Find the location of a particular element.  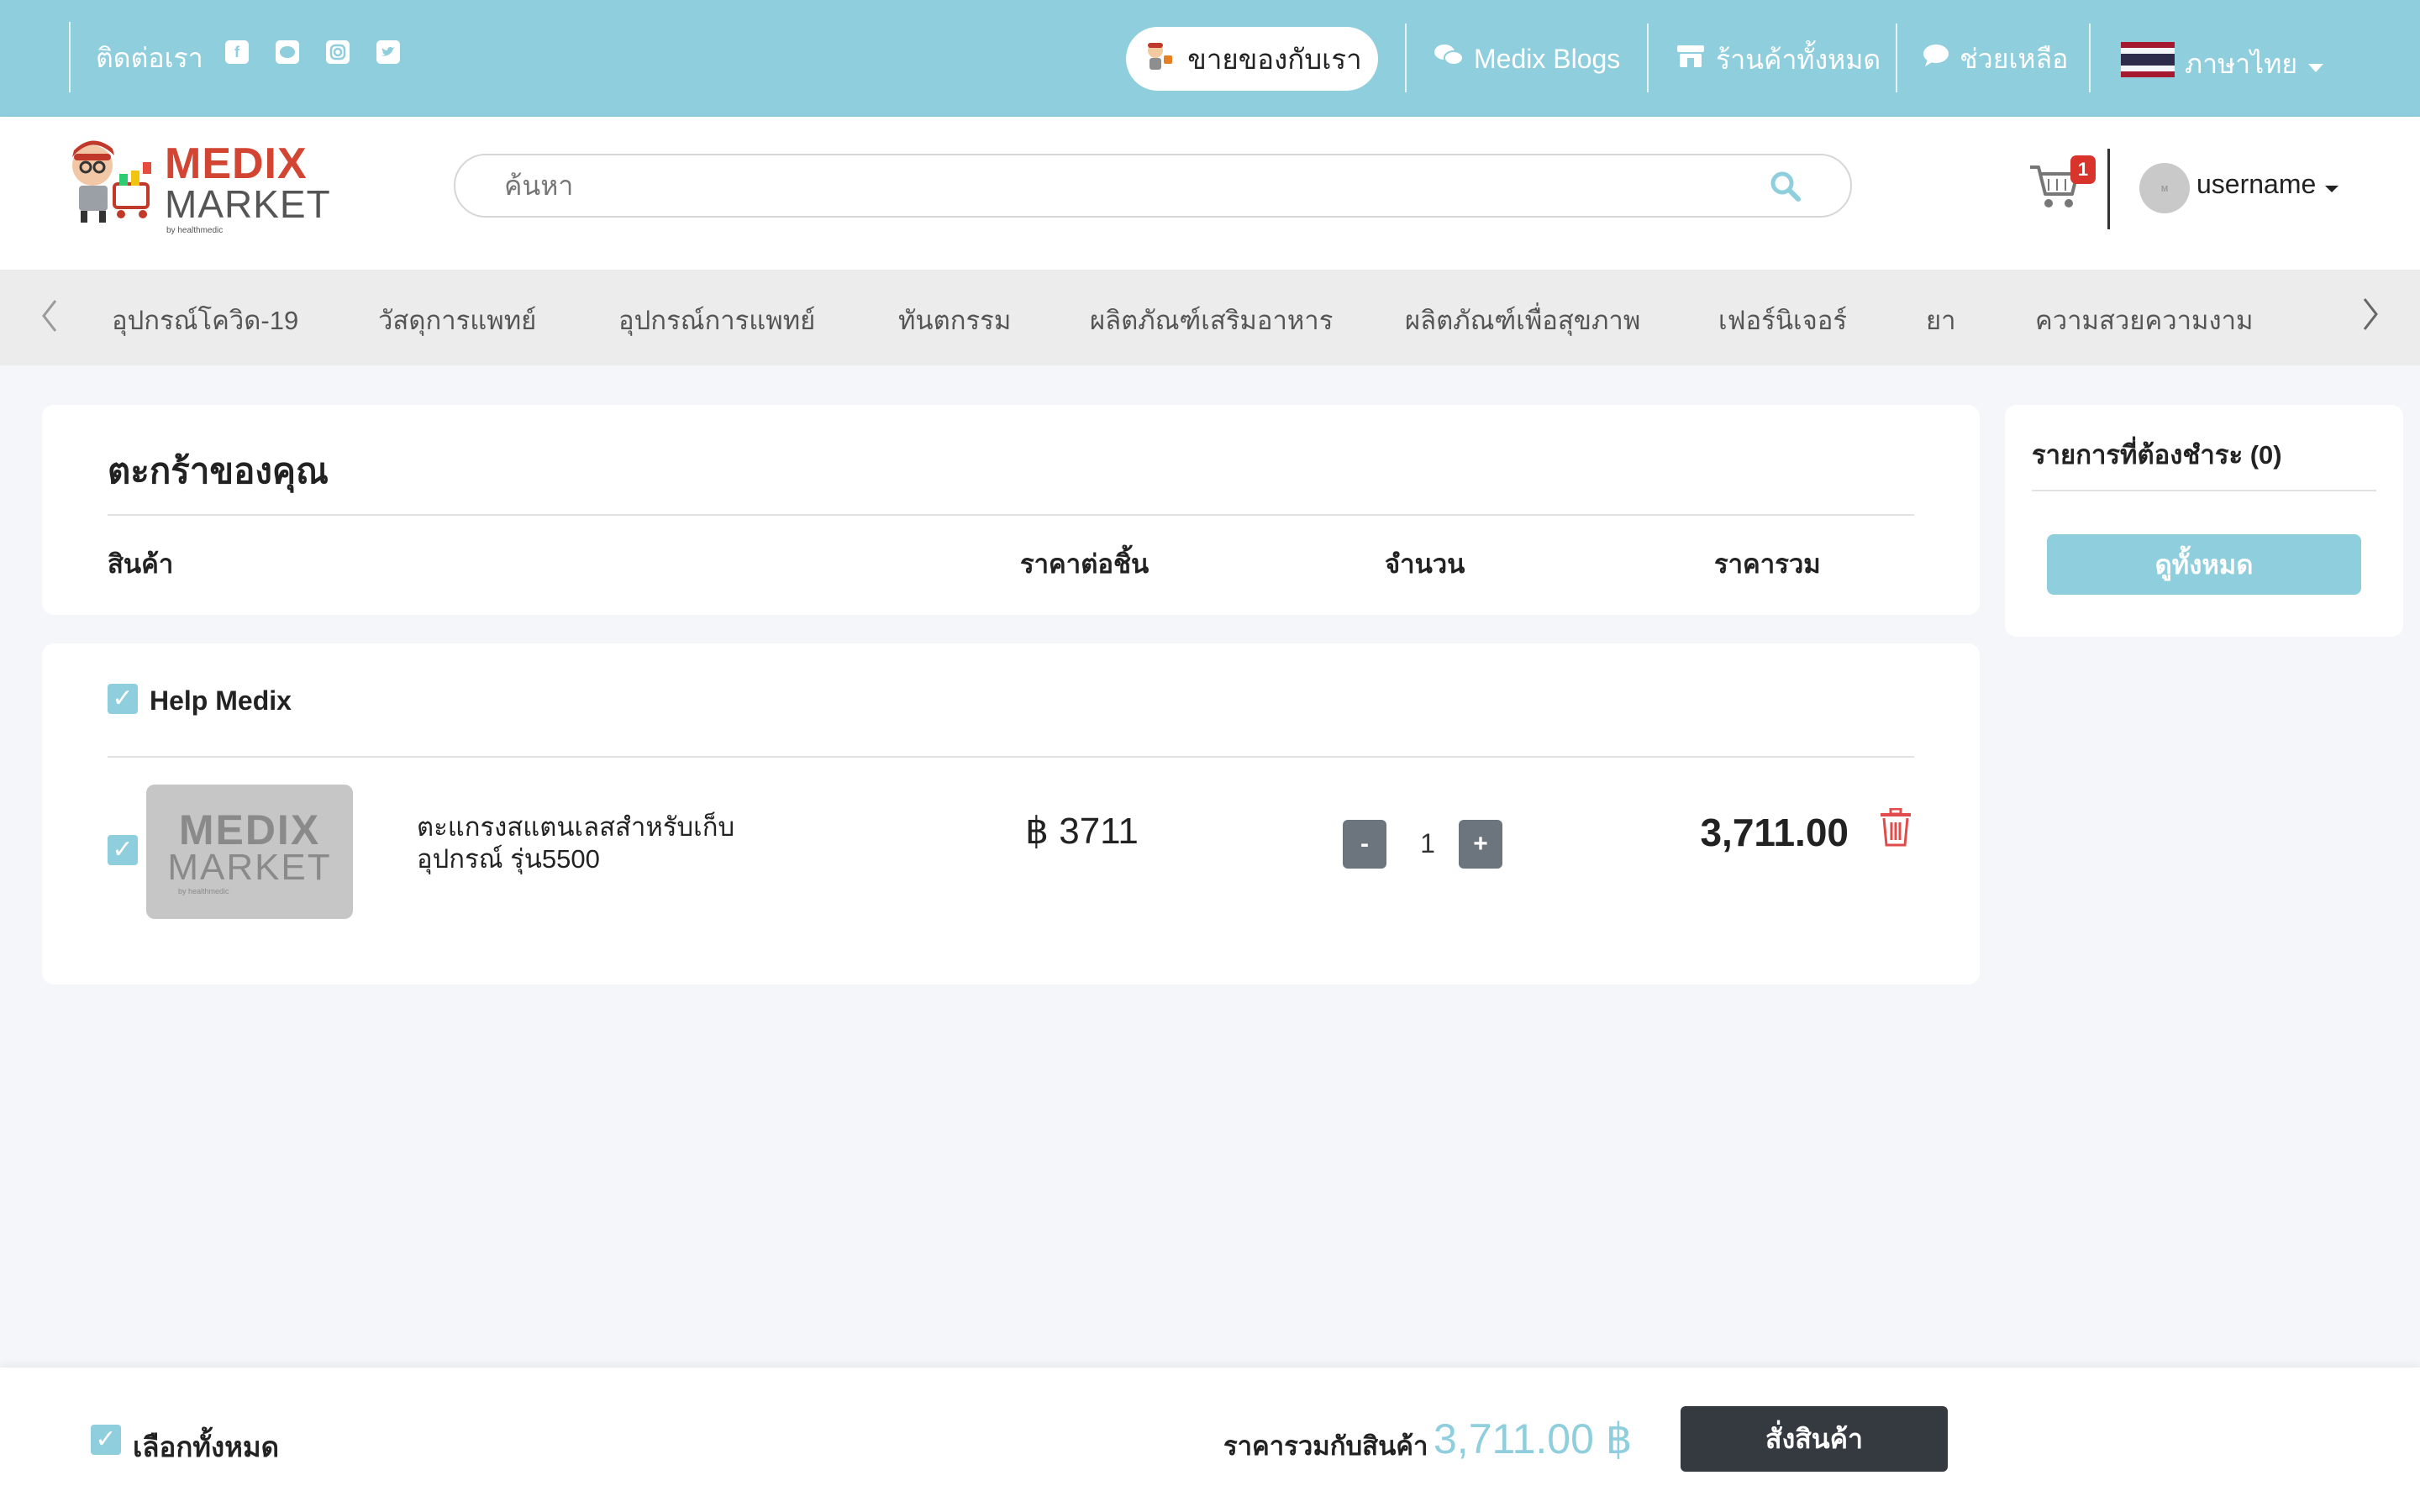

search-icon is located at coordinates (1786, 189).